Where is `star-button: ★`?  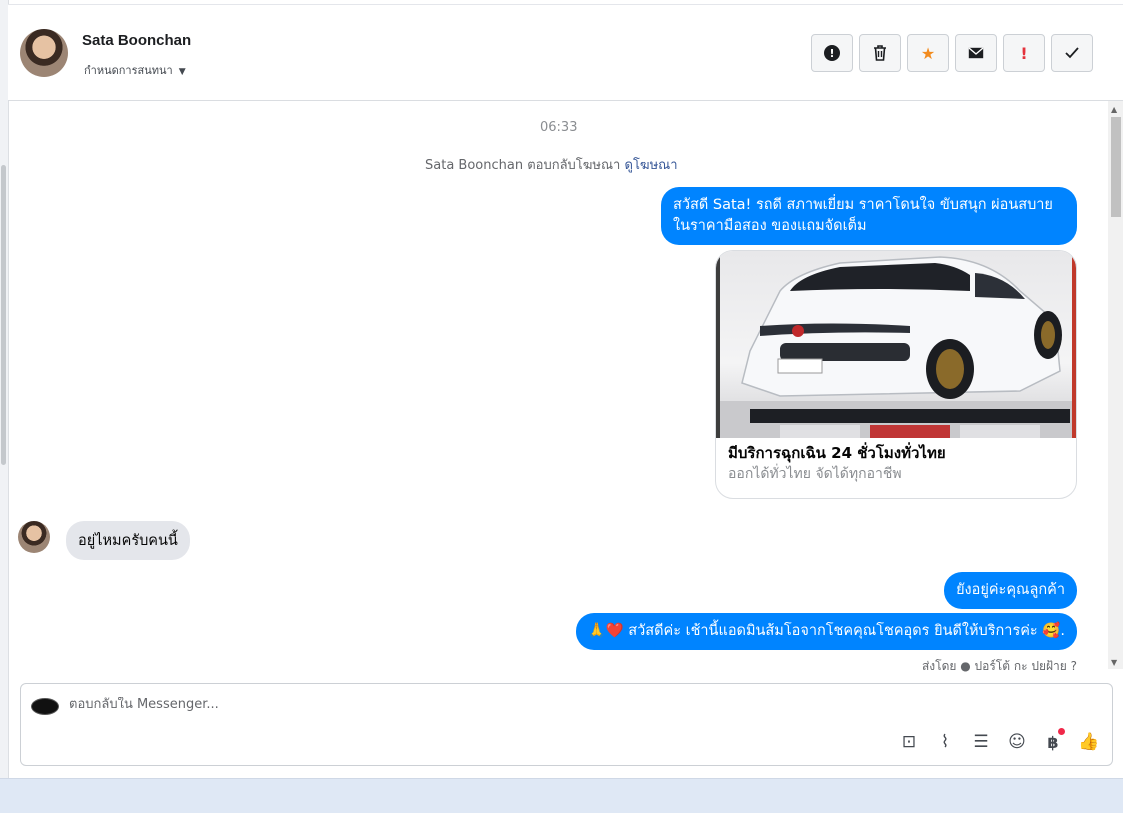 star-button: ★ is located at coordinates (928, 53).